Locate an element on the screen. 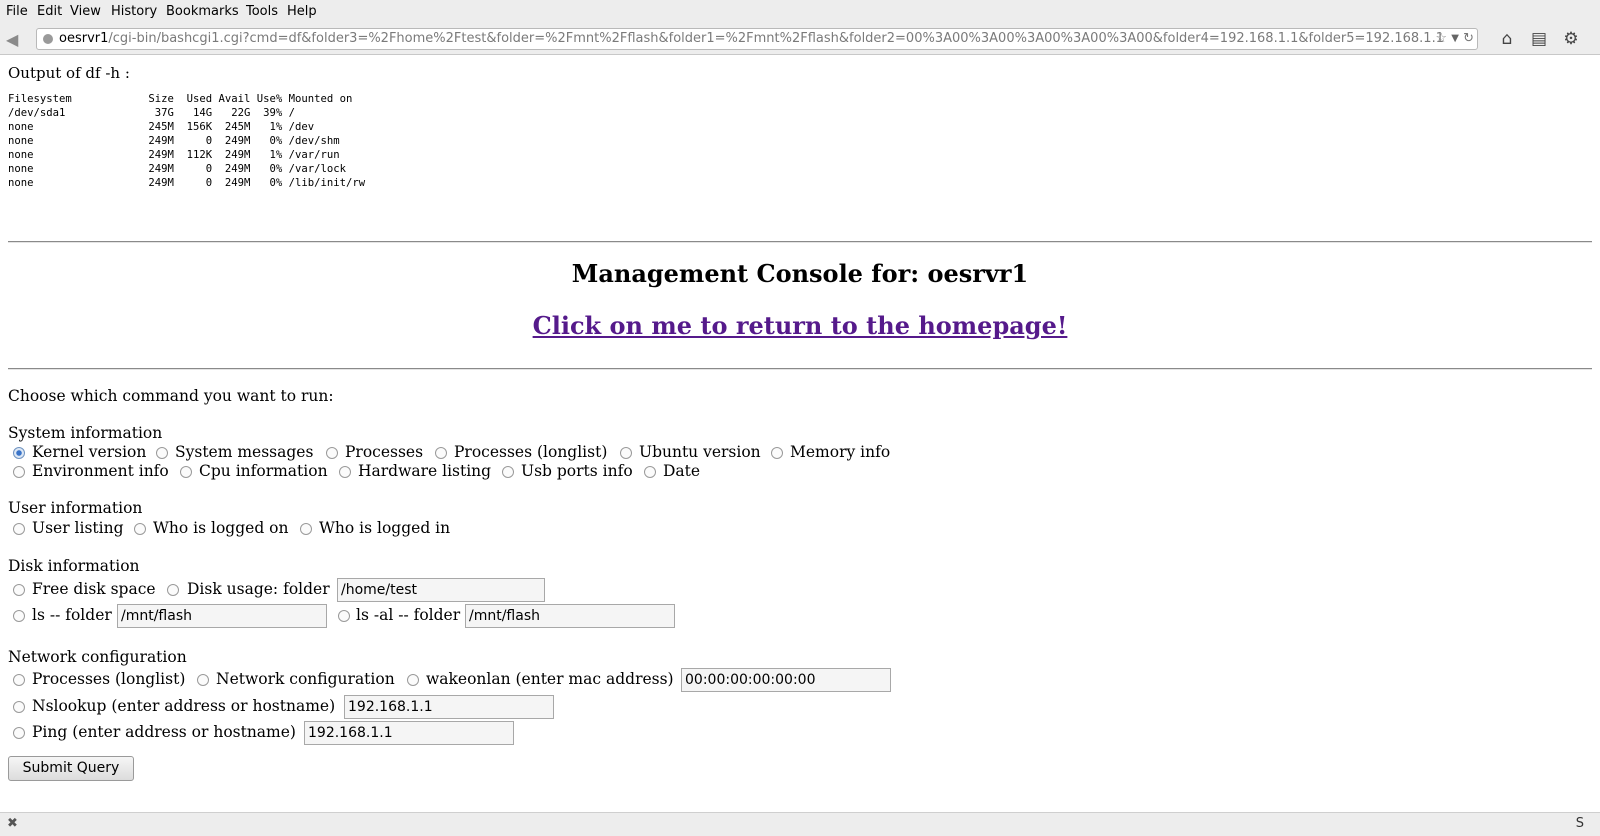 This screenshot has height=836, width=1600. label-user-listing: User listing is located at coordinates (78, 528).